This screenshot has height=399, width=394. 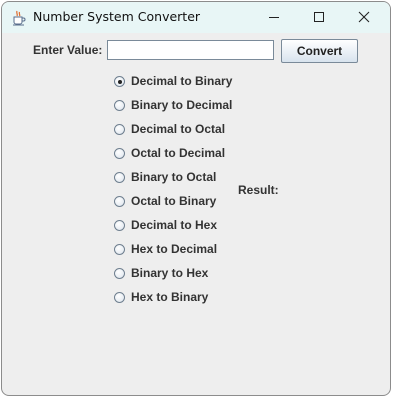 What do you see at coordinates (173, 201) in the screenshot?
I see `radio-label: Octal to Binary` at bounding box center [173, 201].